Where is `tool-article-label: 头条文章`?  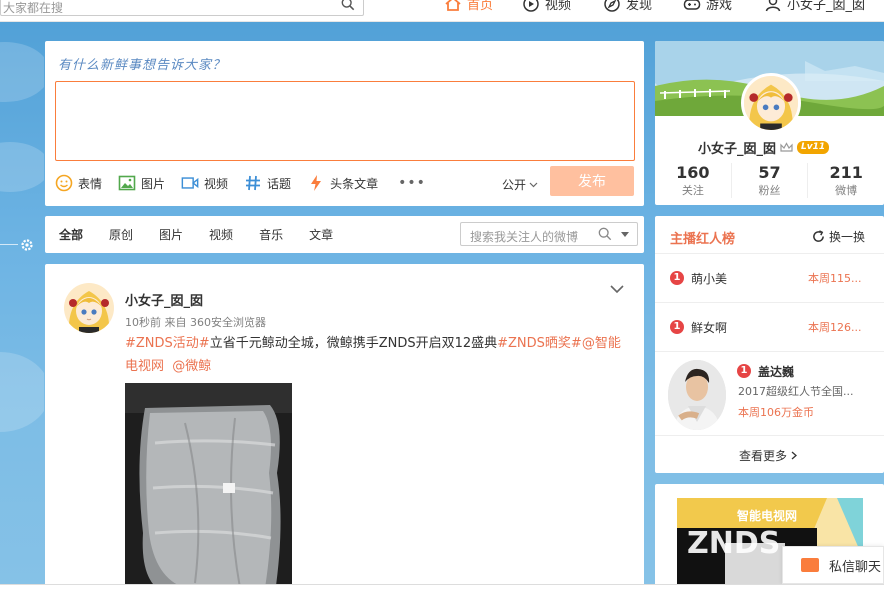
tool-article-label: 头条文章 is located at coordinates (354, 183).